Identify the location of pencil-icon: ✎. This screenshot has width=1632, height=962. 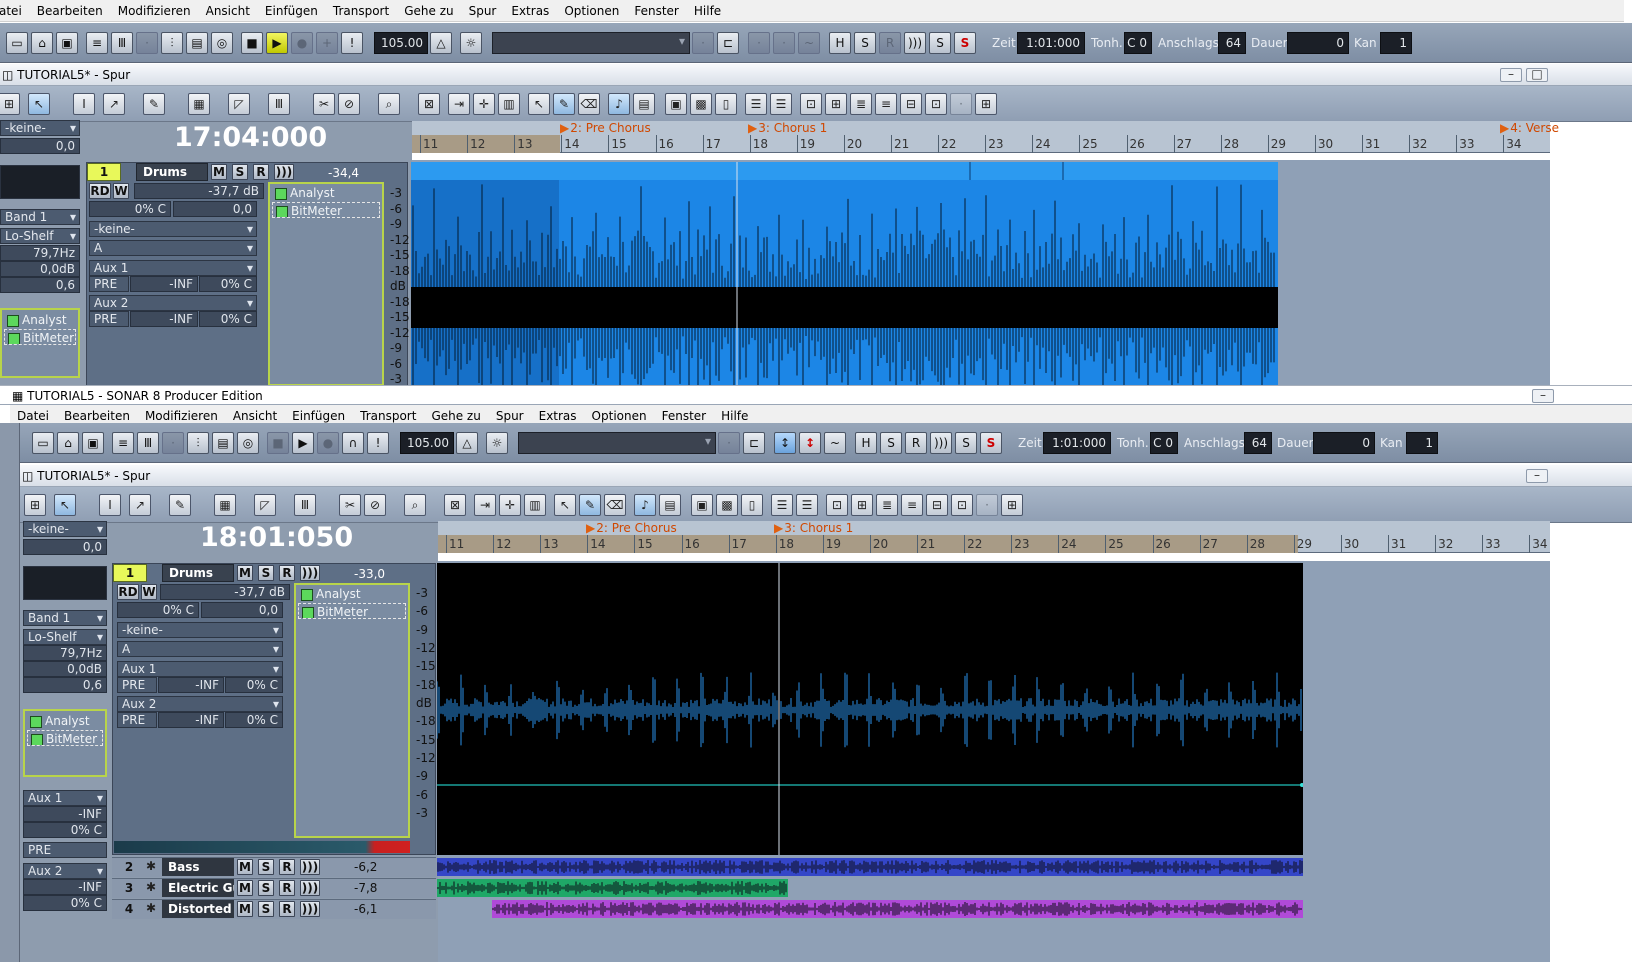
(564, 104).